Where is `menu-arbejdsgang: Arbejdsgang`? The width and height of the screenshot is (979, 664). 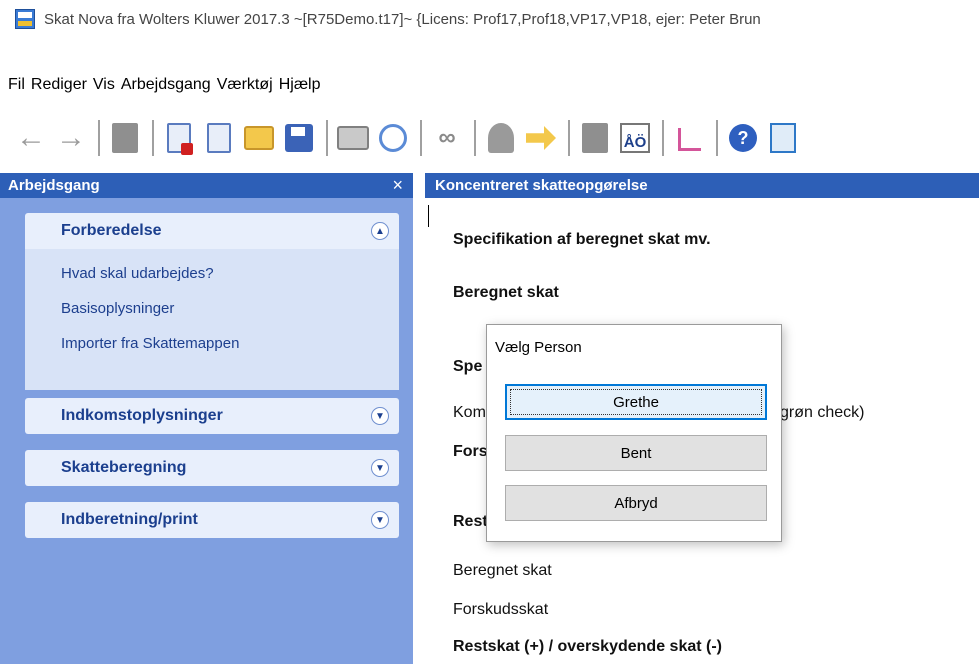 menu-arbejdsgang: Arbejdsgang is located at coordinates (166, 85).